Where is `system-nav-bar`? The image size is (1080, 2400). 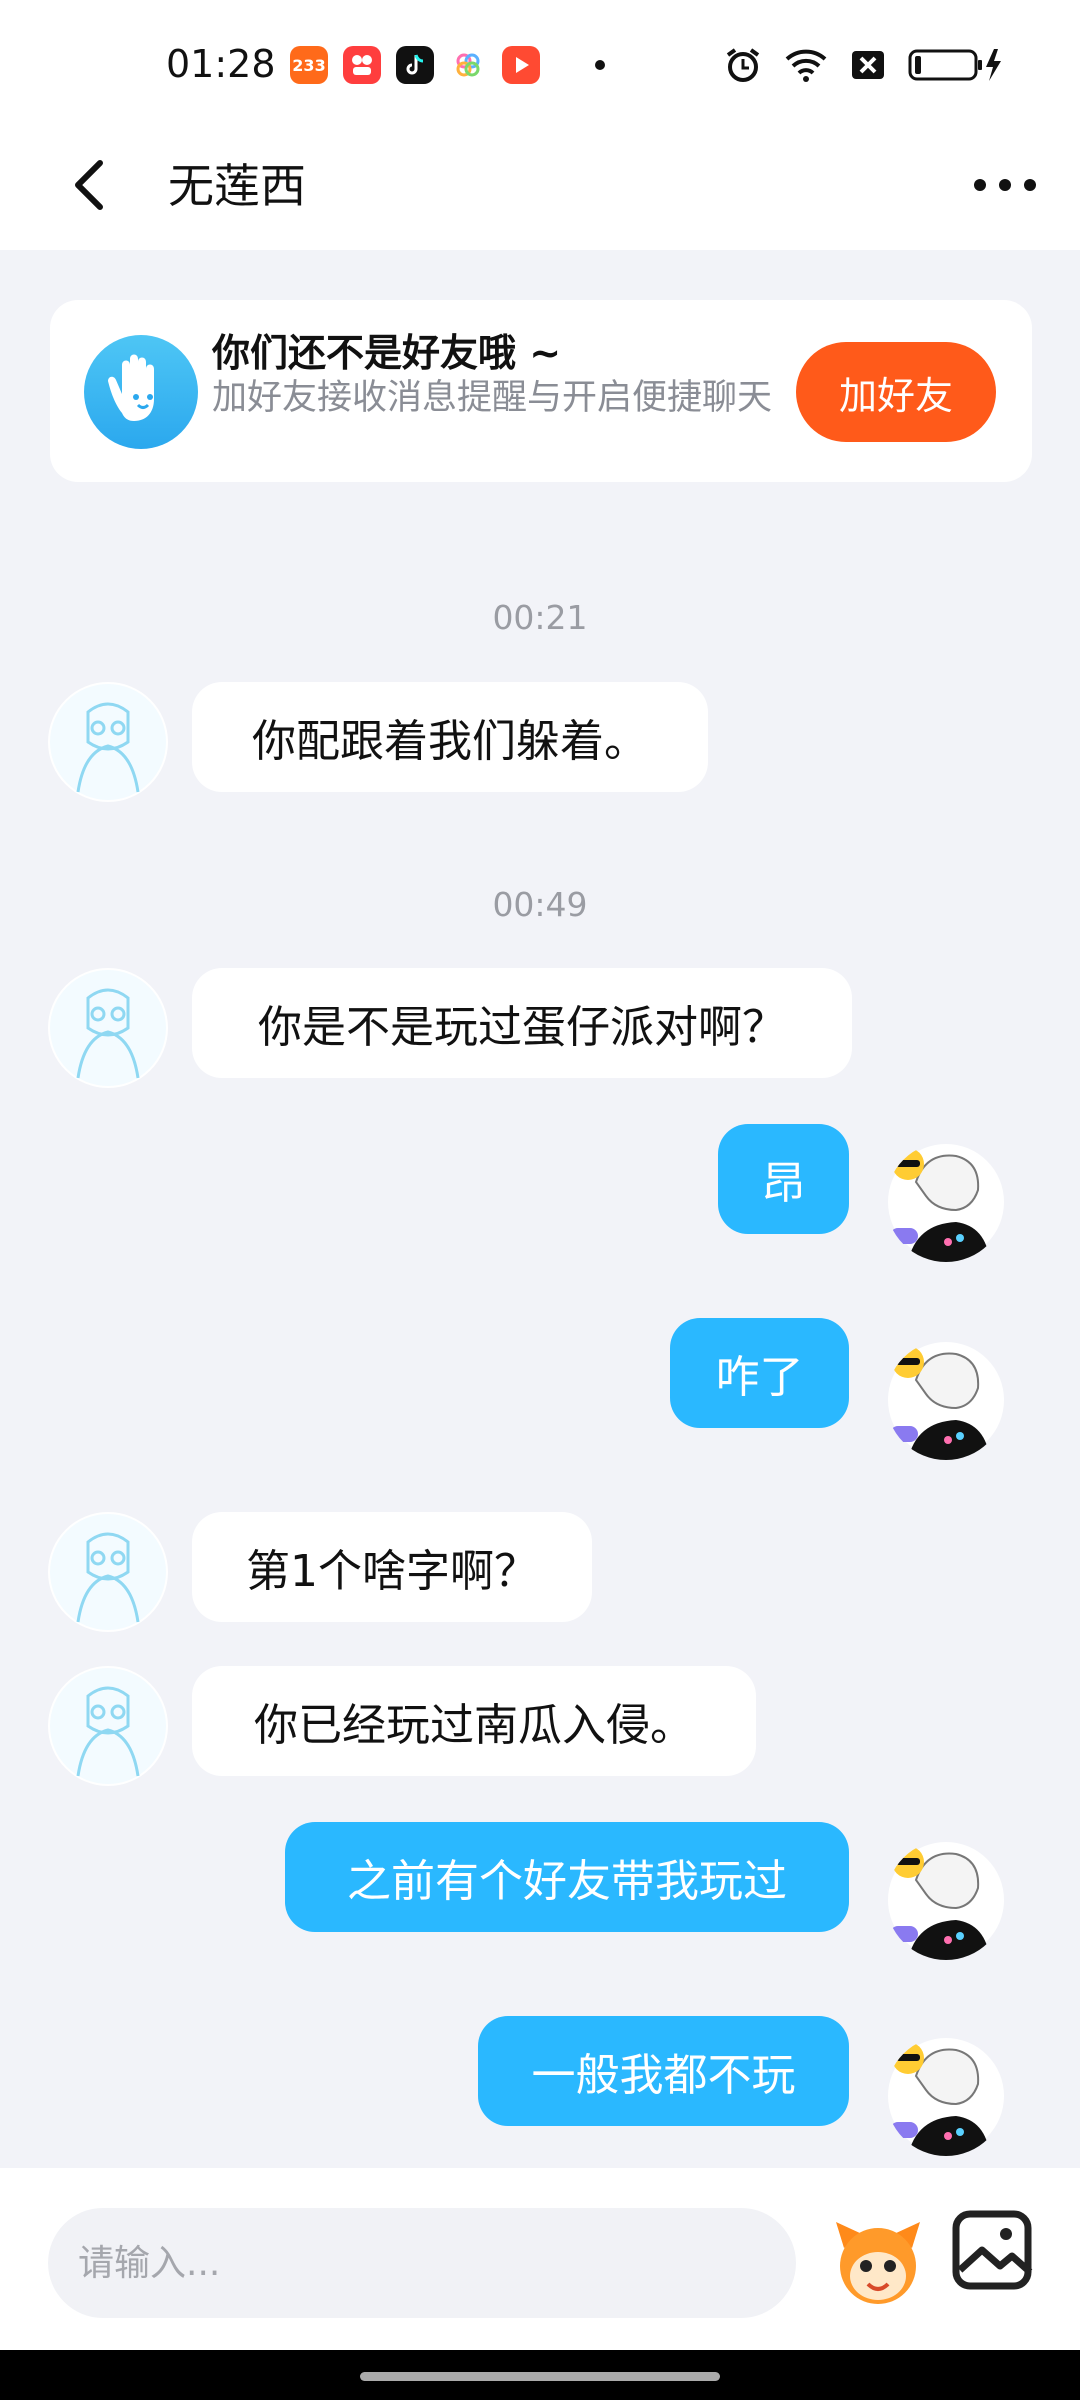
system-nav-bar is located at coordinates (540, 2375).